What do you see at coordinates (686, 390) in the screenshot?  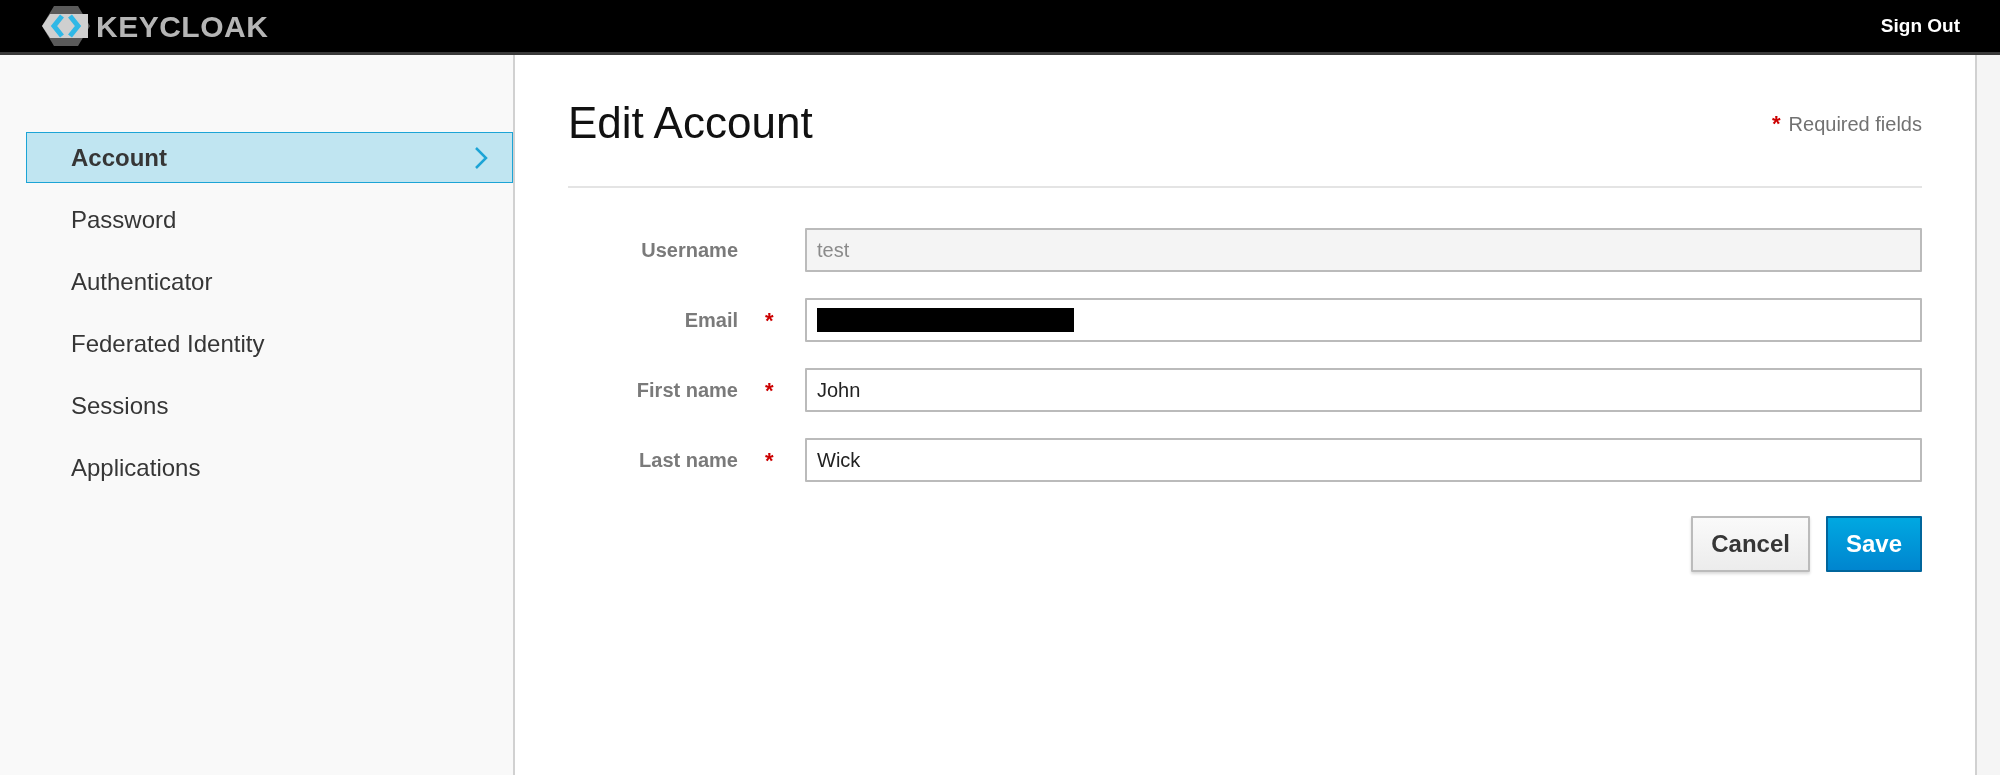 I see `field-label: First name` at bounding box center [686, 390].